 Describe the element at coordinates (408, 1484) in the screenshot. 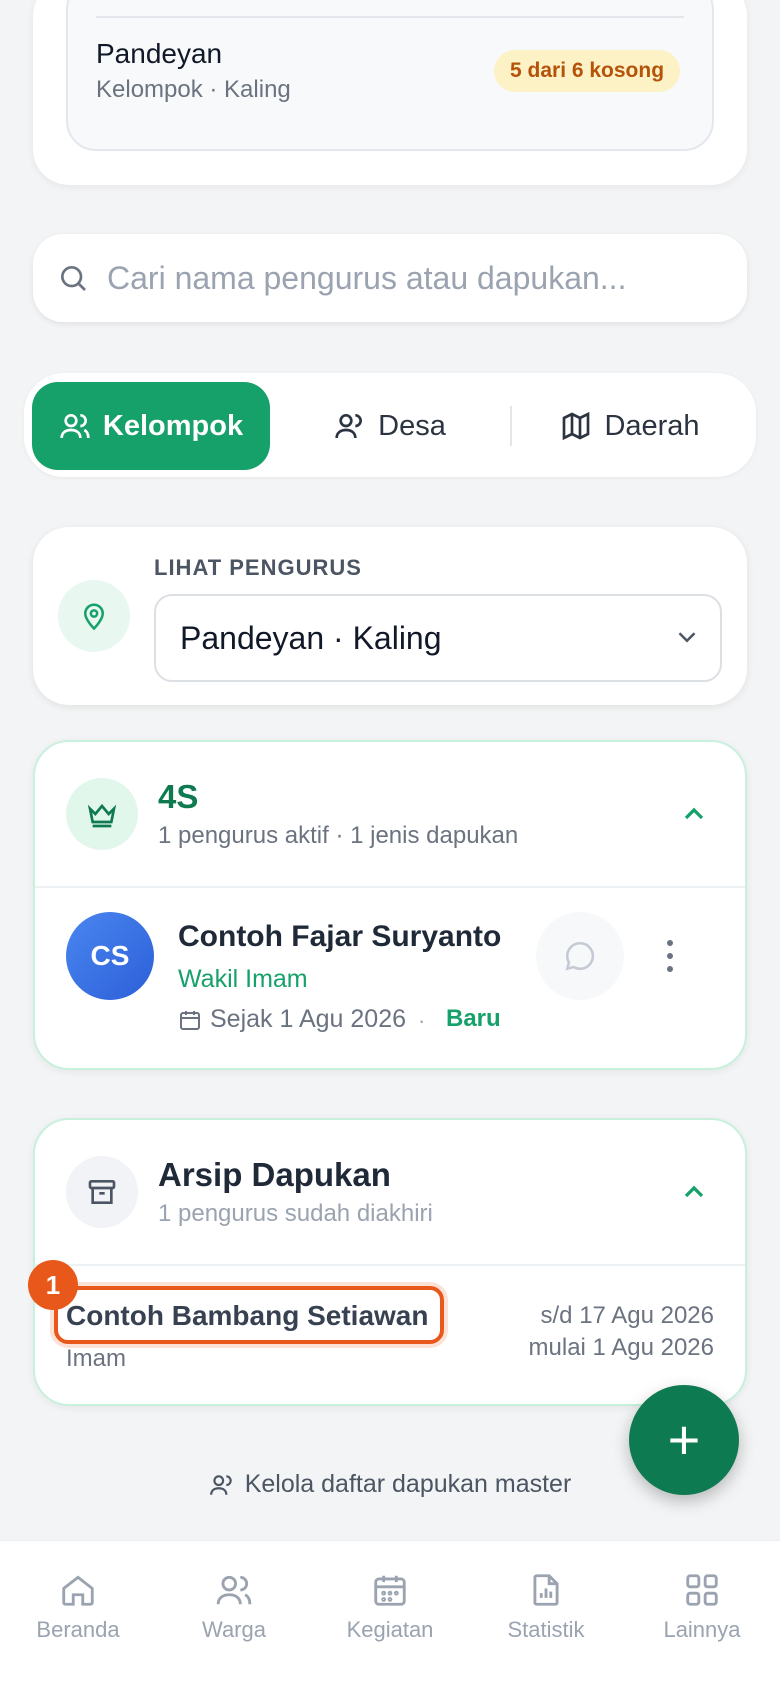

I see `manage-link-label: Kelola daftar dapukan master` at that location.